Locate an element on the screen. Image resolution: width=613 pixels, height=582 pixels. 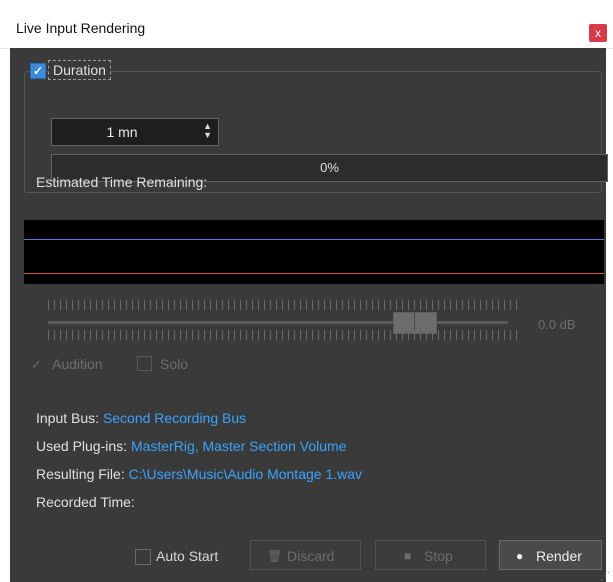
progress-text: 0% is located at coordinates (329, 167).